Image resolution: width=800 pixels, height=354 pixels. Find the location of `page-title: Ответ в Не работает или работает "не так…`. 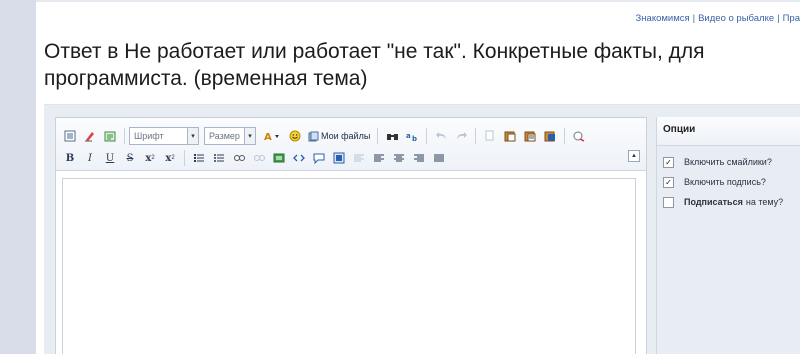

page-title: Ответ в Не работает или работает "не так… is located at coordinates (374, 65).